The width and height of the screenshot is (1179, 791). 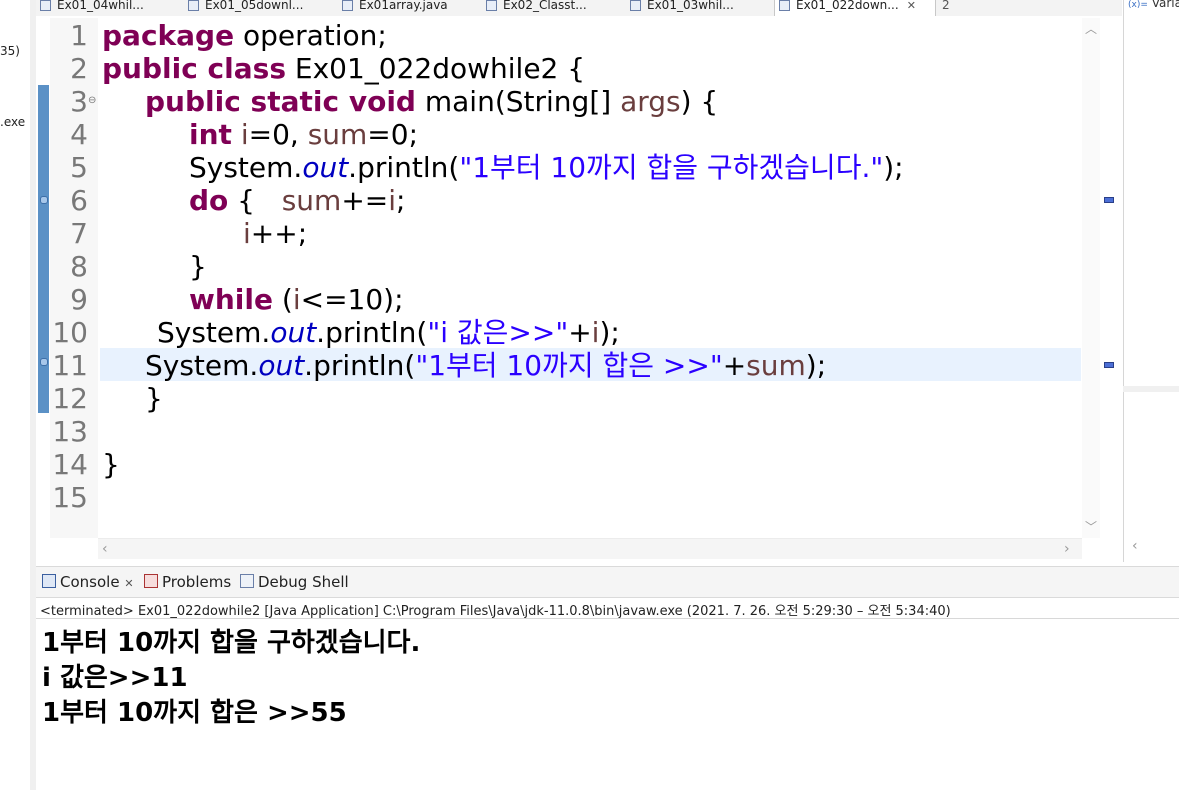 What do you see at coordinates (407, 8) in the screenshot?
I see `editor-tab: Ex01array.java` at bounding box center [407, 8].